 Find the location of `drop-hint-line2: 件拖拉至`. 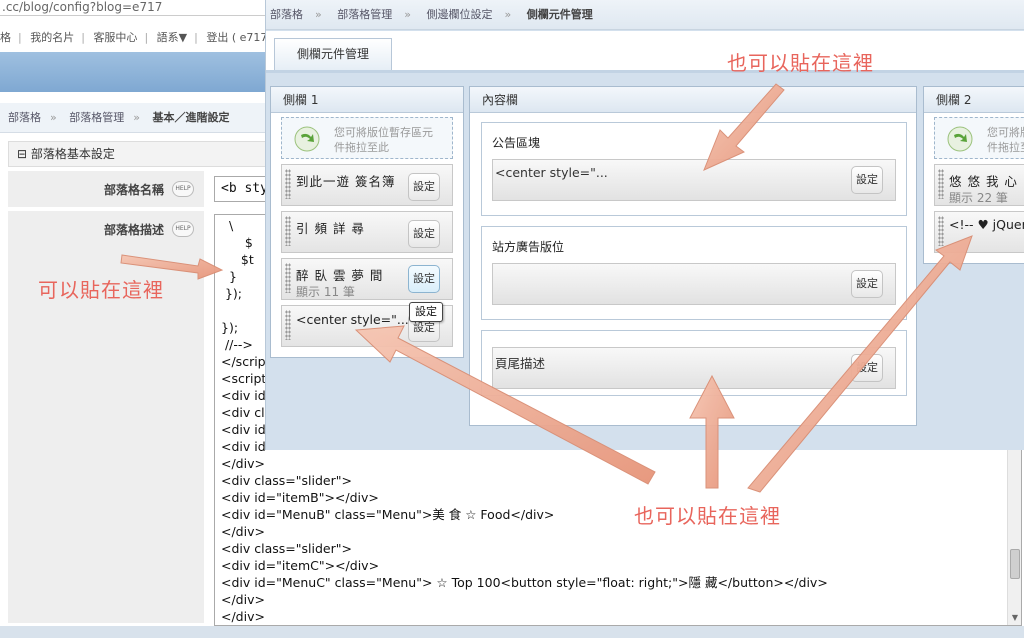

drop-hint-line2: 件拖拉至 is located at coordinates (1005, 147).